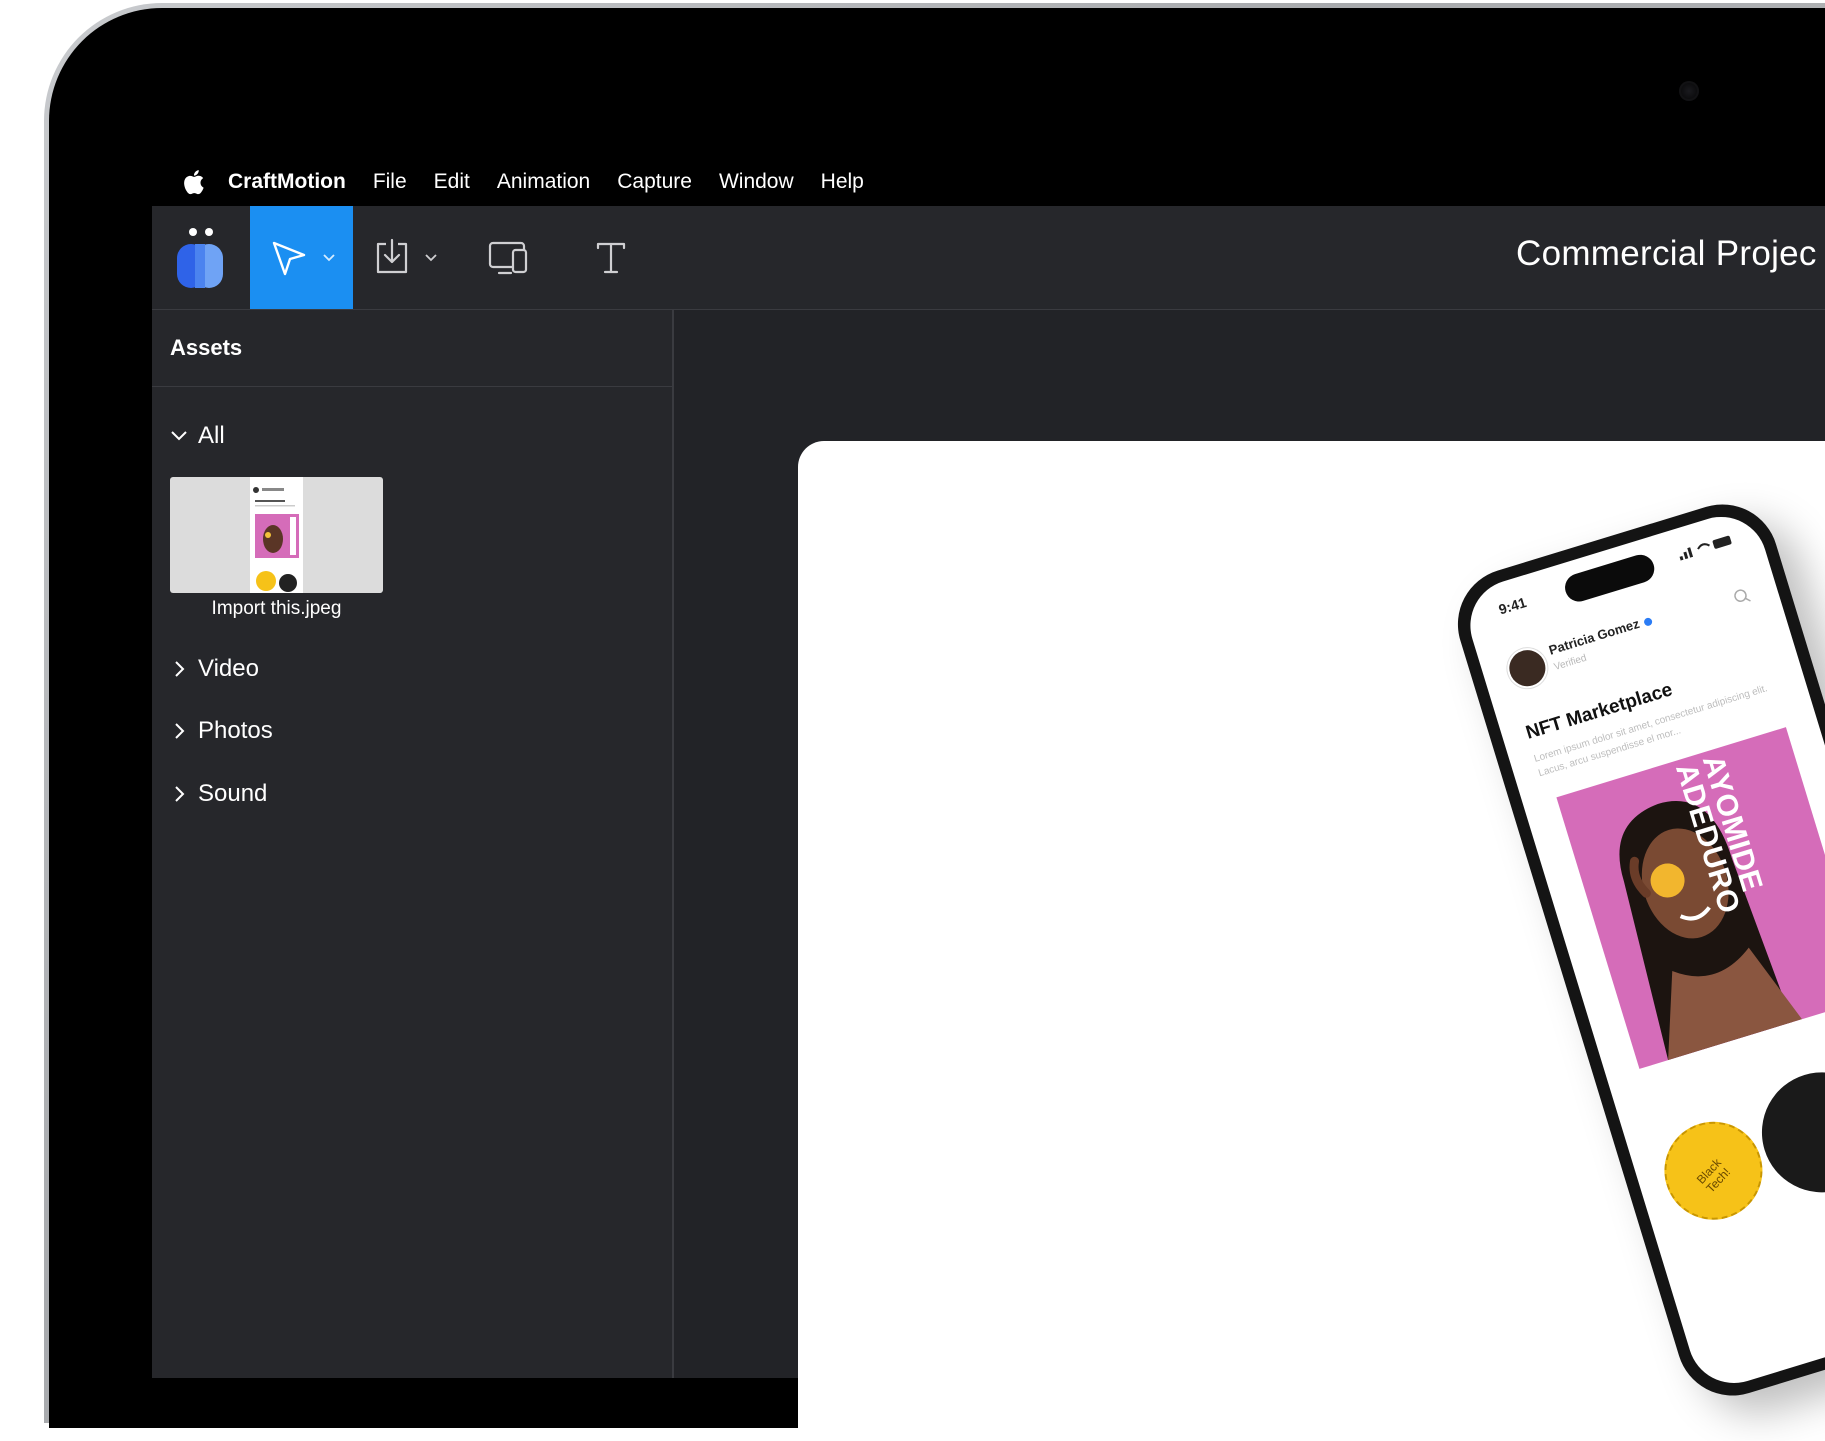 Image resolution: width=1825 pixels, height=1441 pixels. I want to click on status-icons, so click(1705, 548).